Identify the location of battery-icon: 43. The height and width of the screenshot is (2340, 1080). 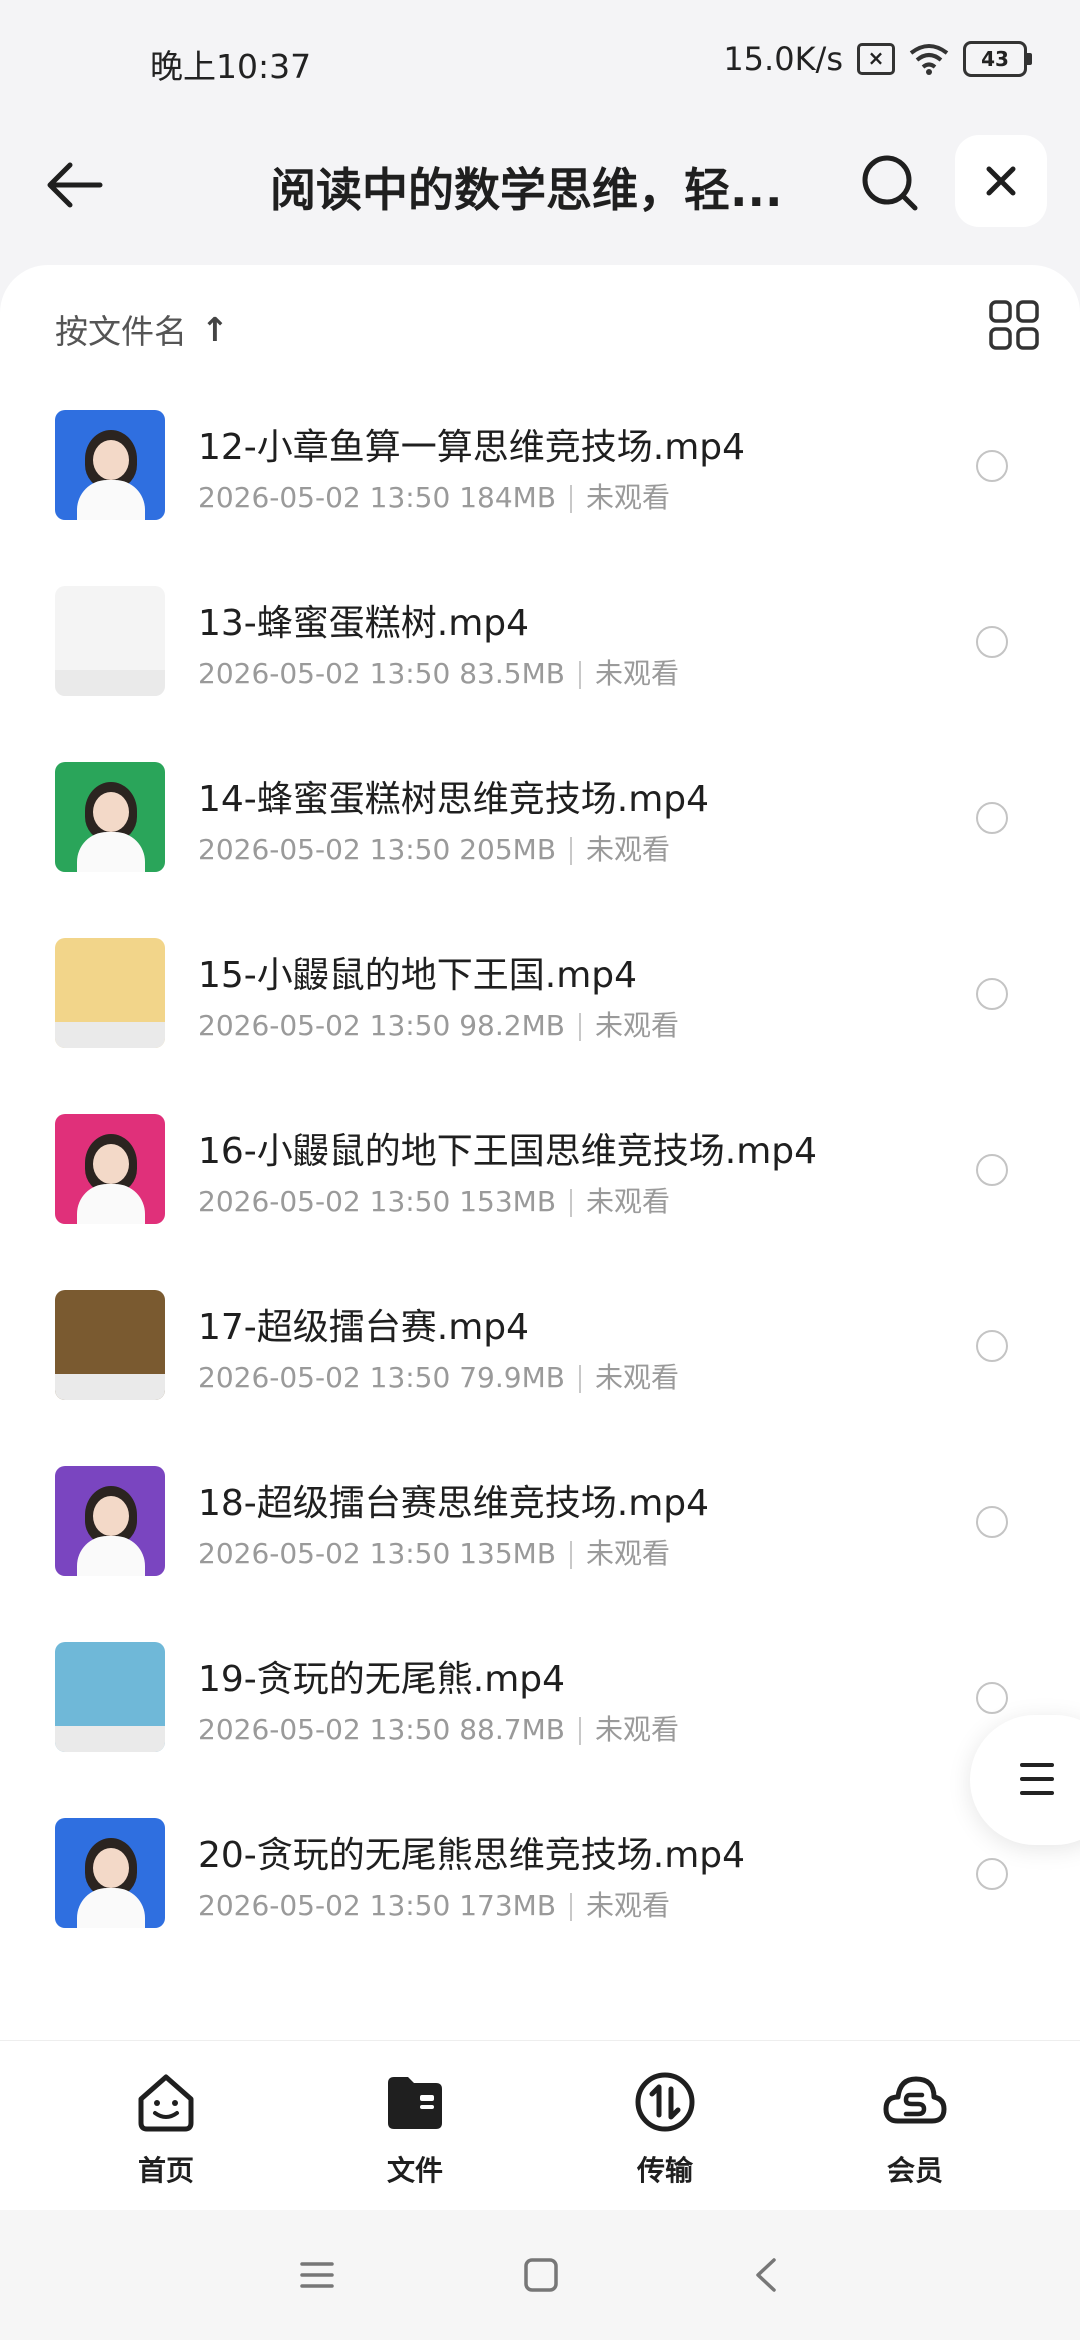
(997, 59).